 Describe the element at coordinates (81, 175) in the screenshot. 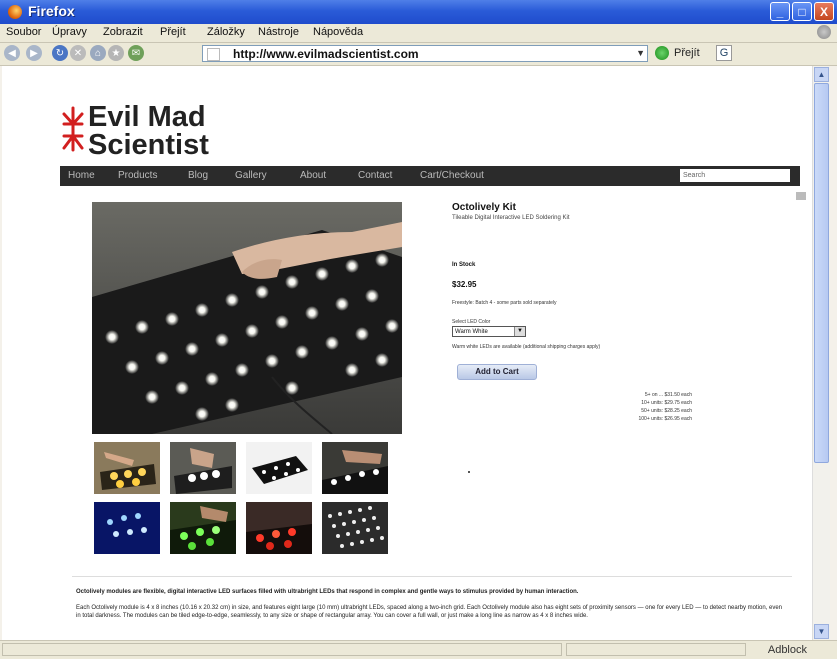

I see `nav-home: Home` at that location.